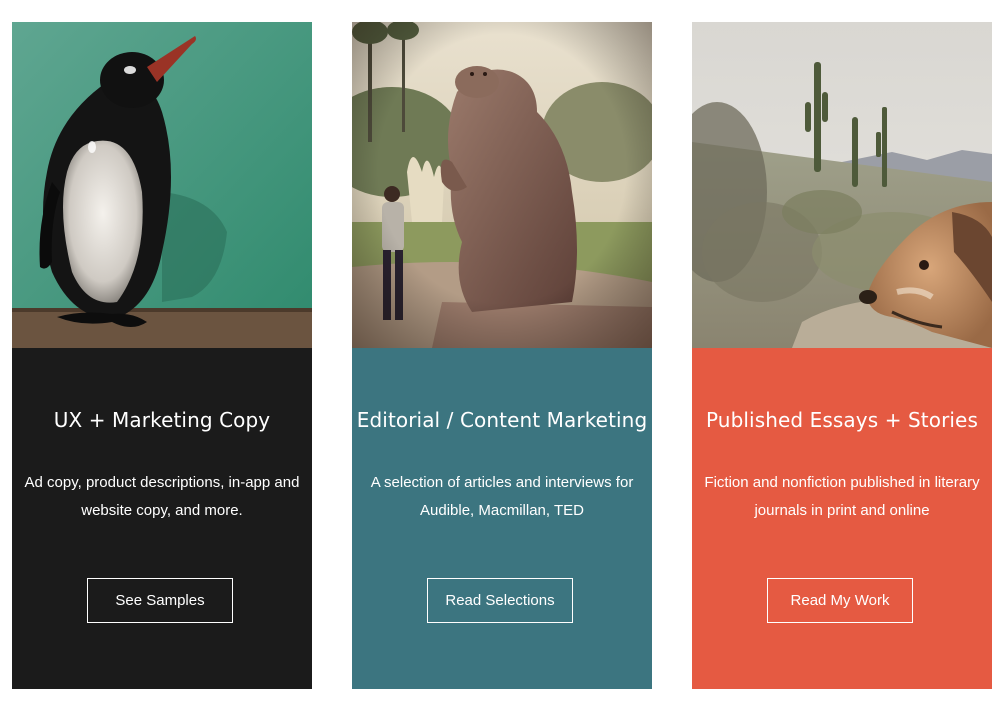 Image resolution: width=1007 pixels, height=709 pixels. Describe the element at coordinates (162, 420) in the screenshot. I see `card-title: UX + Marketing Copy` at that location.